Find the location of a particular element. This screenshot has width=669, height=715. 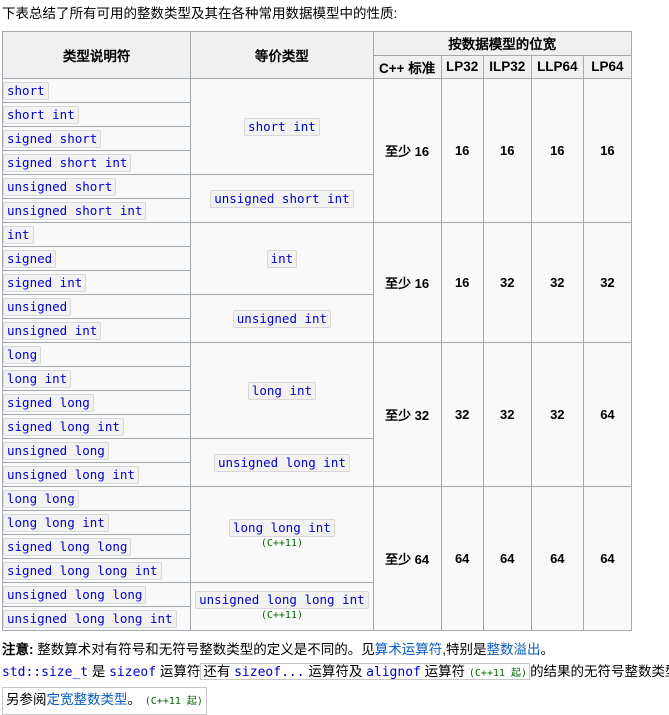

width-cpp-standard-cell: 至少 32 is located at coordinates (407, 414).